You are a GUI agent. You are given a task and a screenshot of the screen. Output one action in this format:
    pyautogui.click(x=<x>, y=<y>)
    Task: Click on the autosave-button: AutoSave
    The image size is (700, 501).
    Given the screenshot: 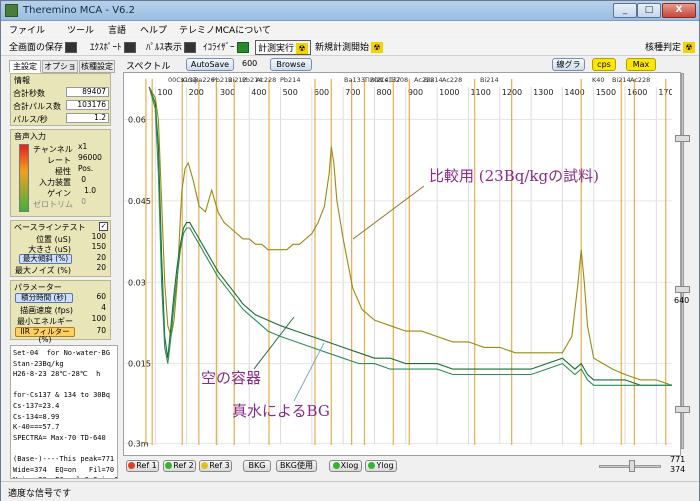 What is the action you would take?
    pyautogui.click(x=210, y=64)
    